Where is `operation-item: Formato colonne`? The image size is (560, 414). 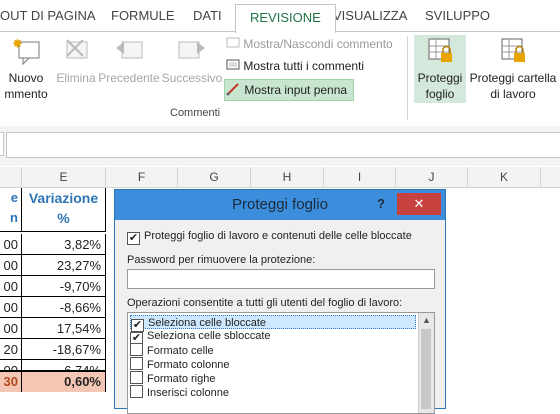 operation-item: Formato colonne is located at coordinates (273, 364).